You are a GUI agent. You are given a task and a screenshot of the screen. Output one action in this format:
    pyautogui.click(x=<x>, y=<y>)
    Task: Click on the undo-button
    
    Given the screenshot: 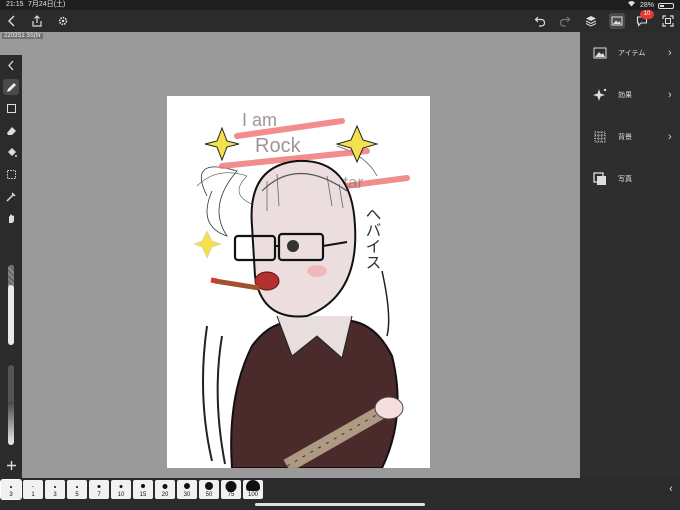 What is the action you would take?
    pyautogui.click(x=540, y=21)
    